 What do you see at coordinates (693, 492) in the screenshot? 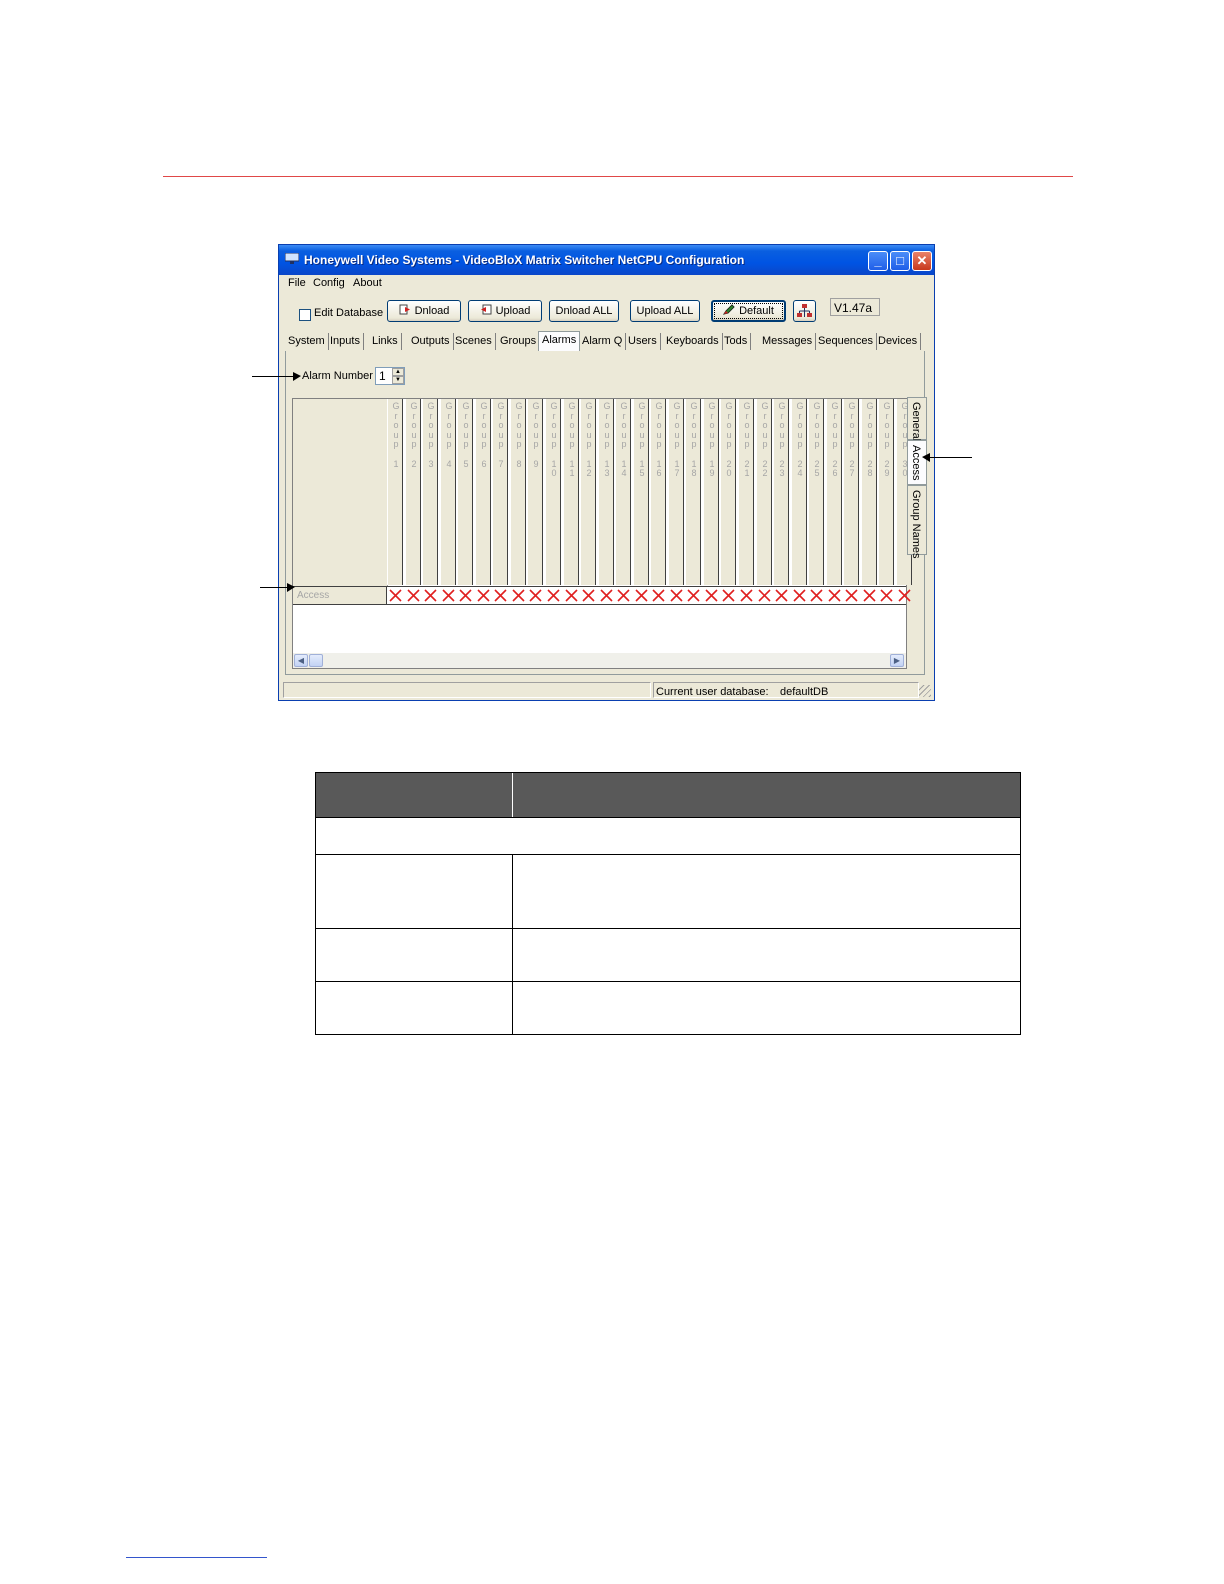
I see `group-column-header: Group18` at bounding box center [693, 492].